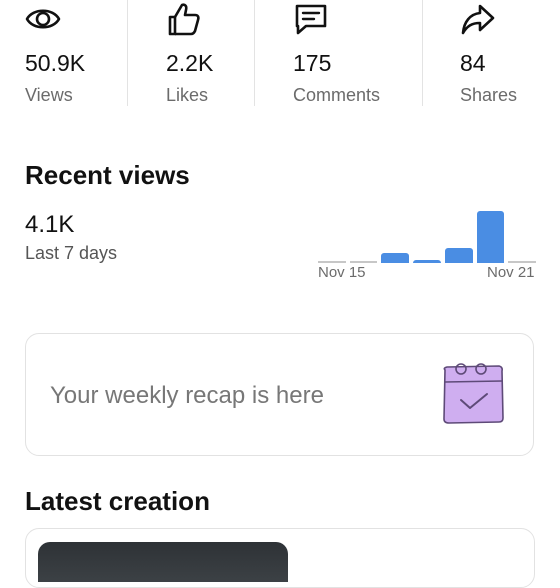 The image size is (560, 588). I want to click on likes-label: Likes, so click(187, 95).